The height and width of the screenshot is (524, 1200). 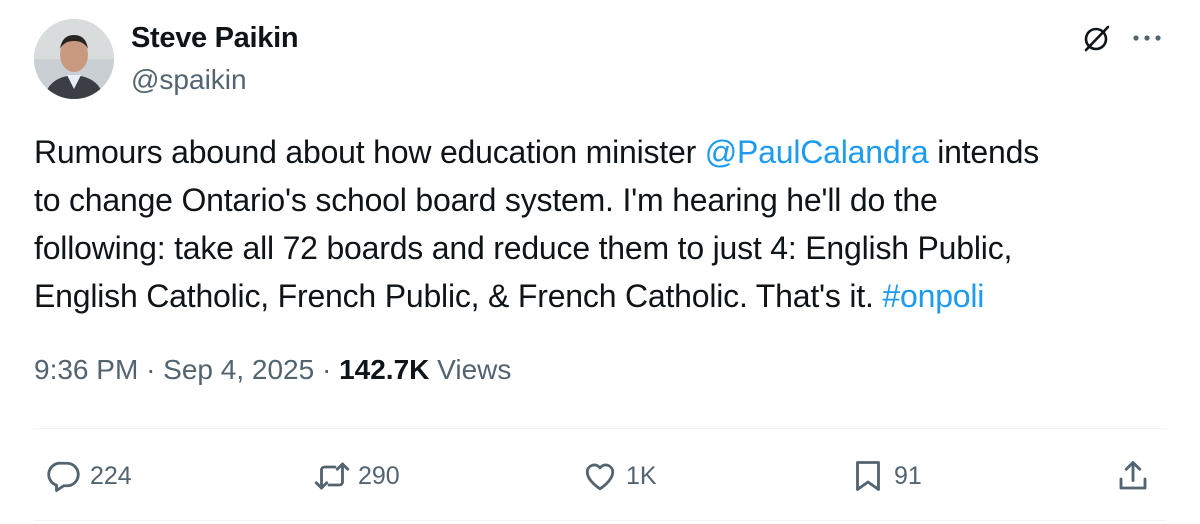 I want to click on like-button: 1K, so click(x=619, y=476).